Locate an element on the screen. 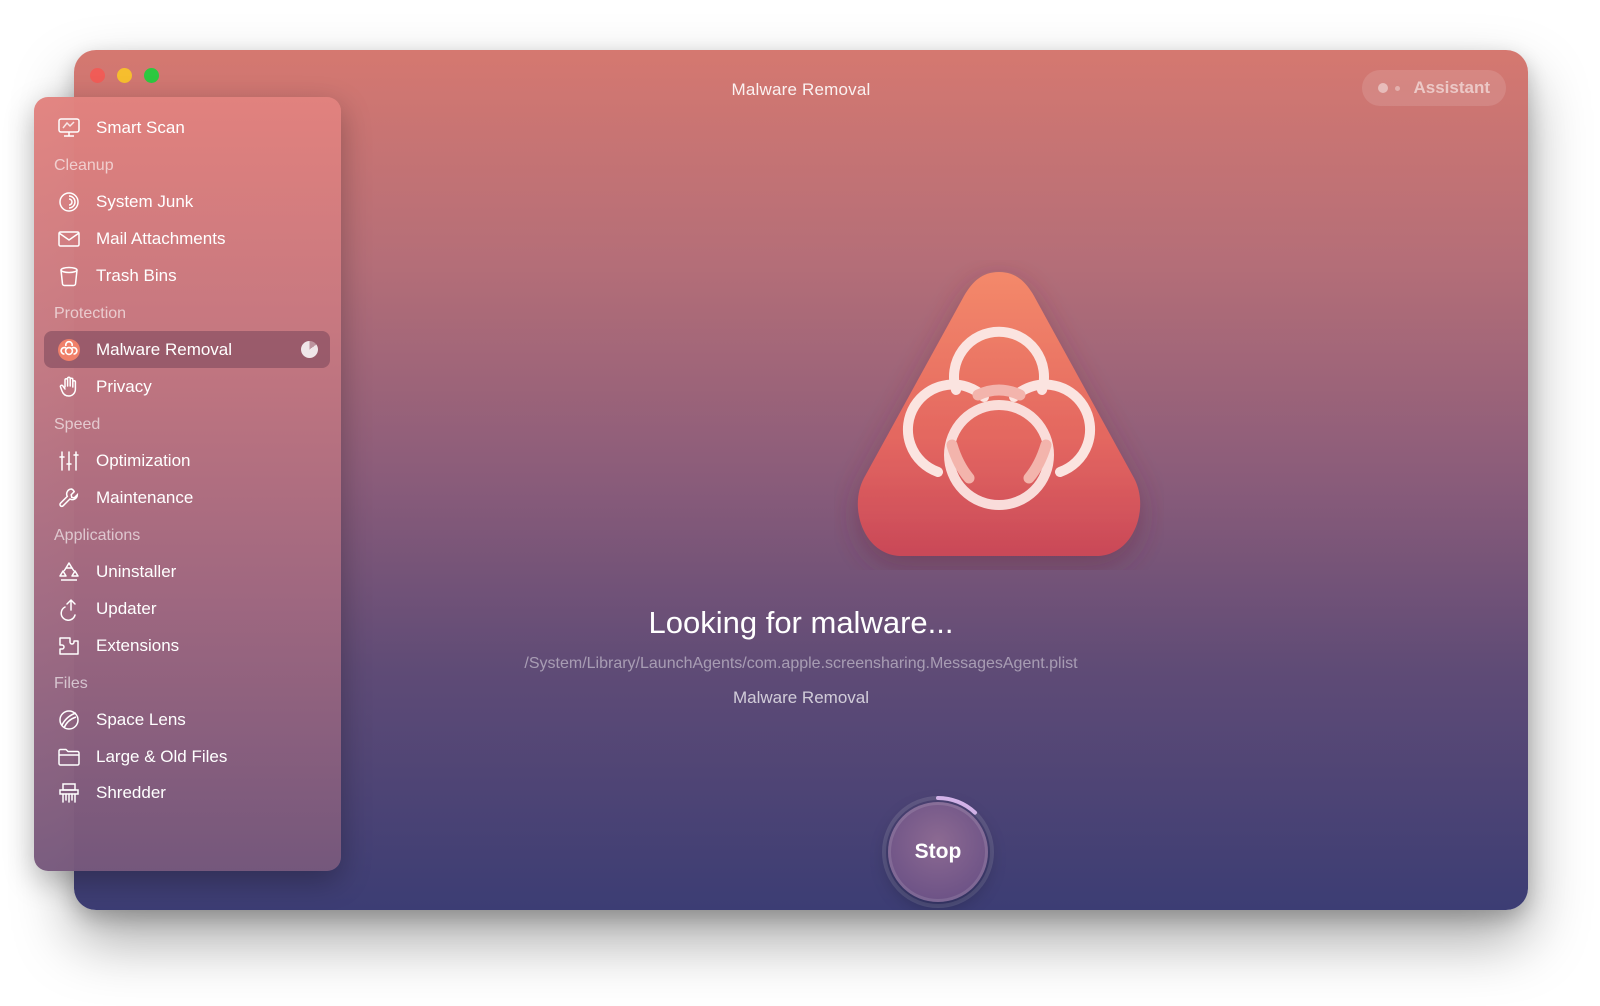 This screenshot has width=1600, height=1006. stop-button: Stop is located at coordinates (938, 852).